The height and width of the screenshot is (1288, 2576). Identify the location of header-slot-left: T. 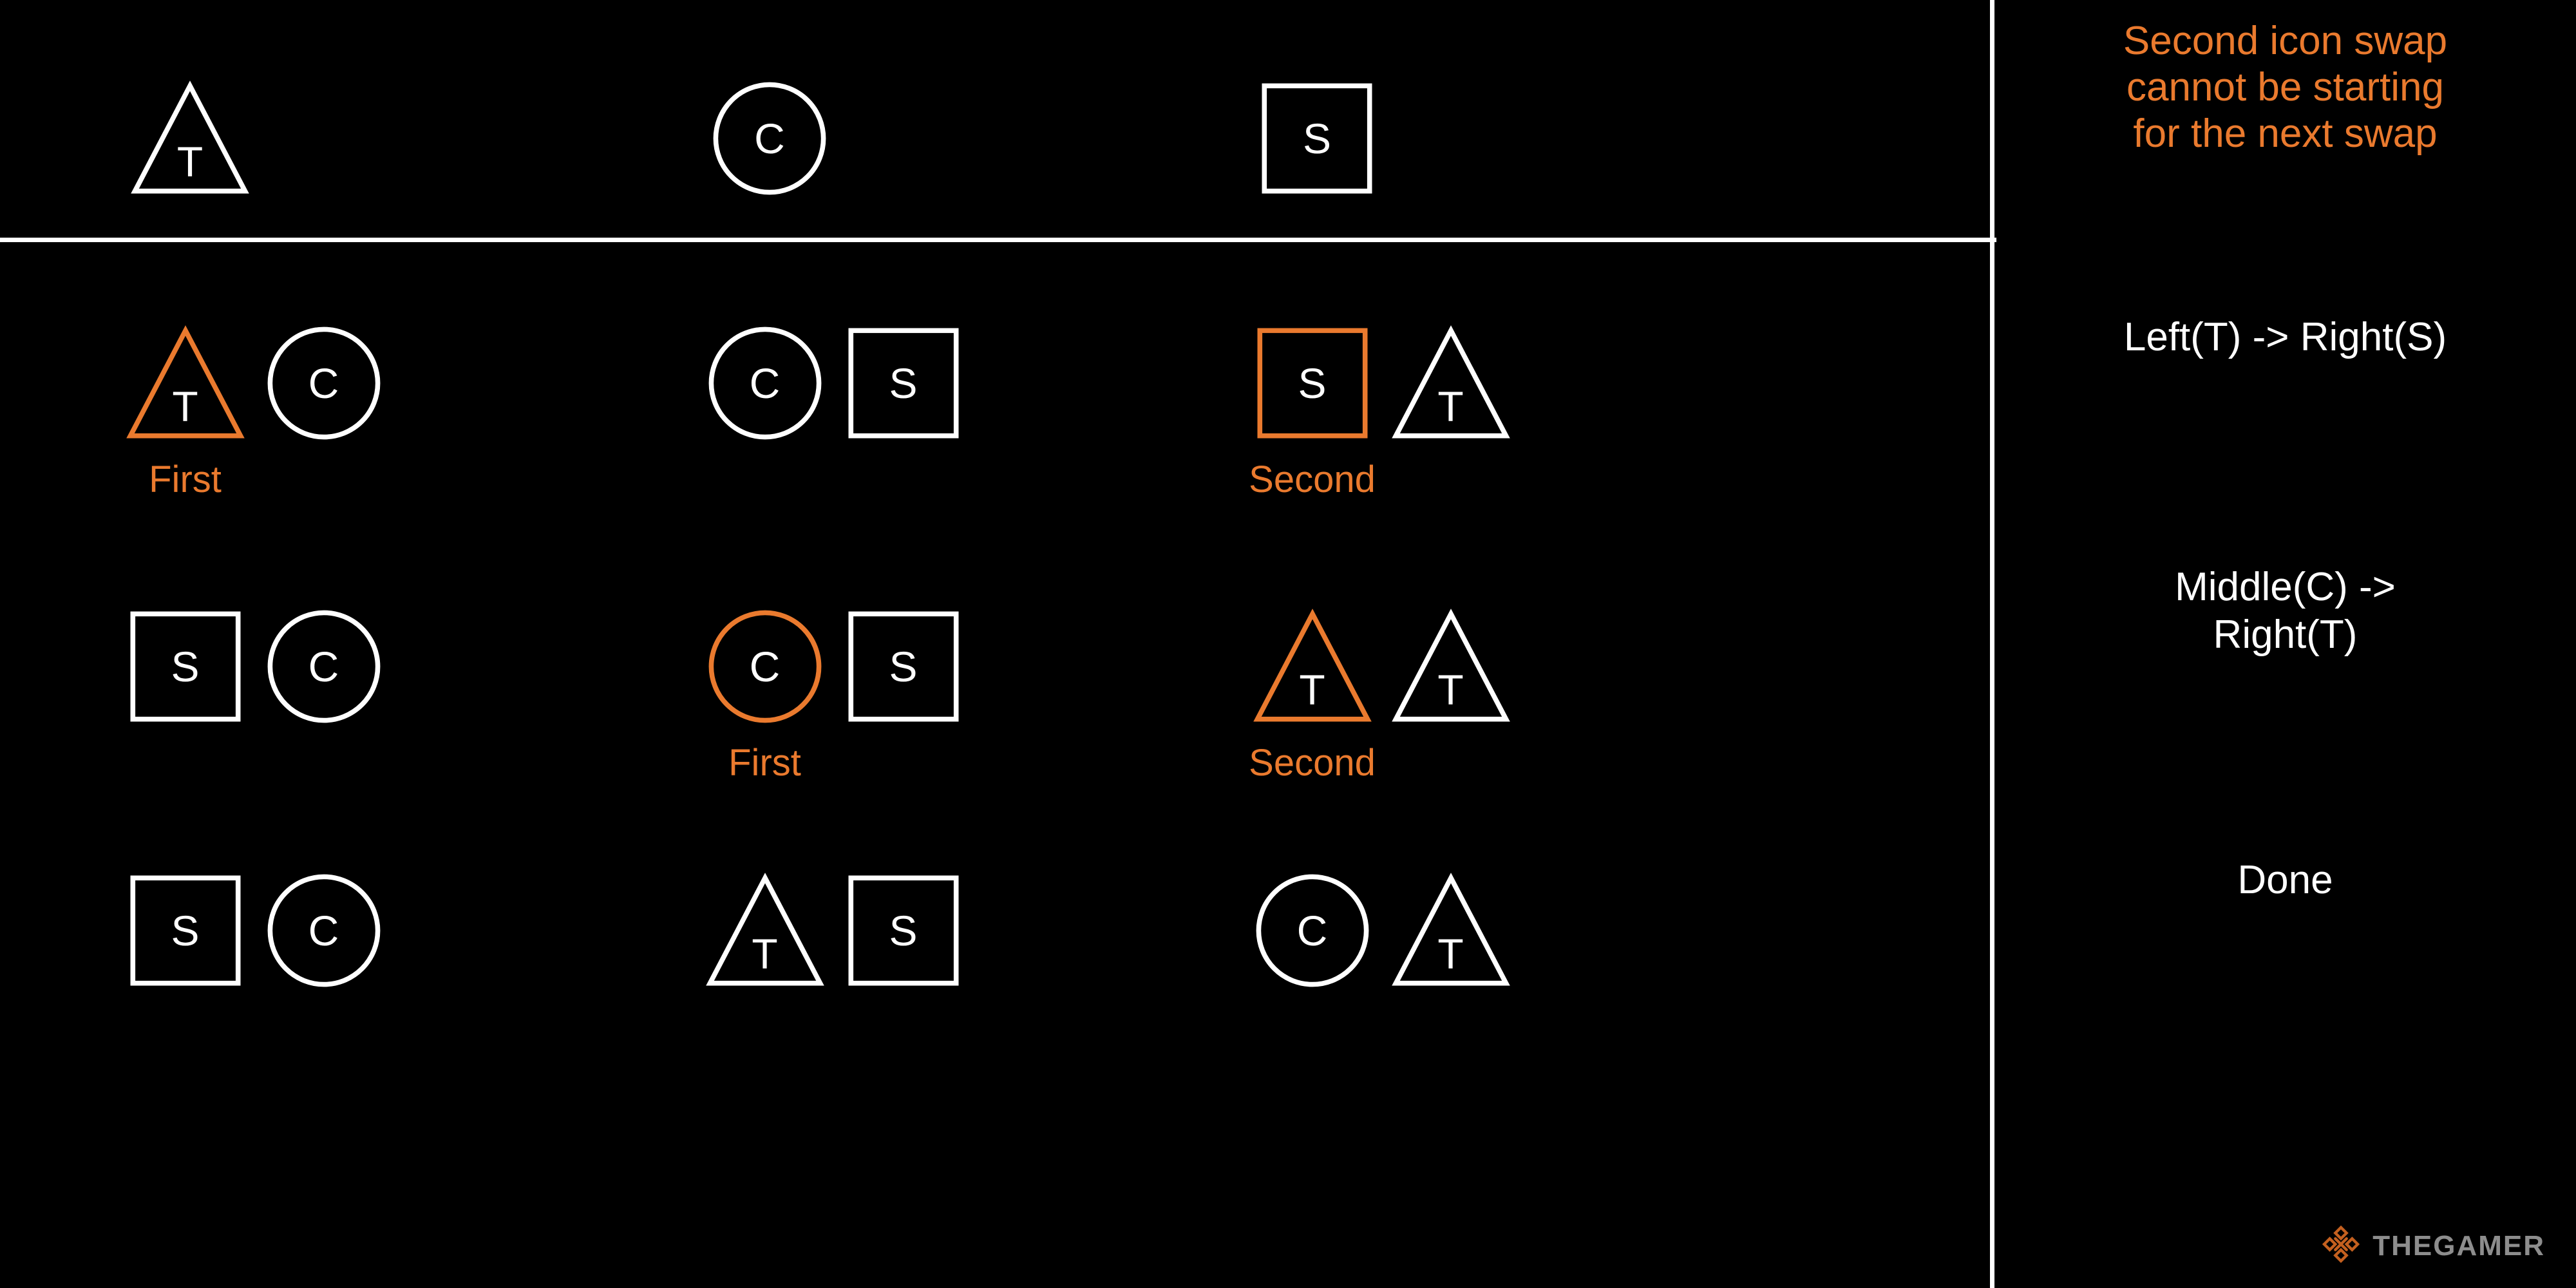
(190, 112).